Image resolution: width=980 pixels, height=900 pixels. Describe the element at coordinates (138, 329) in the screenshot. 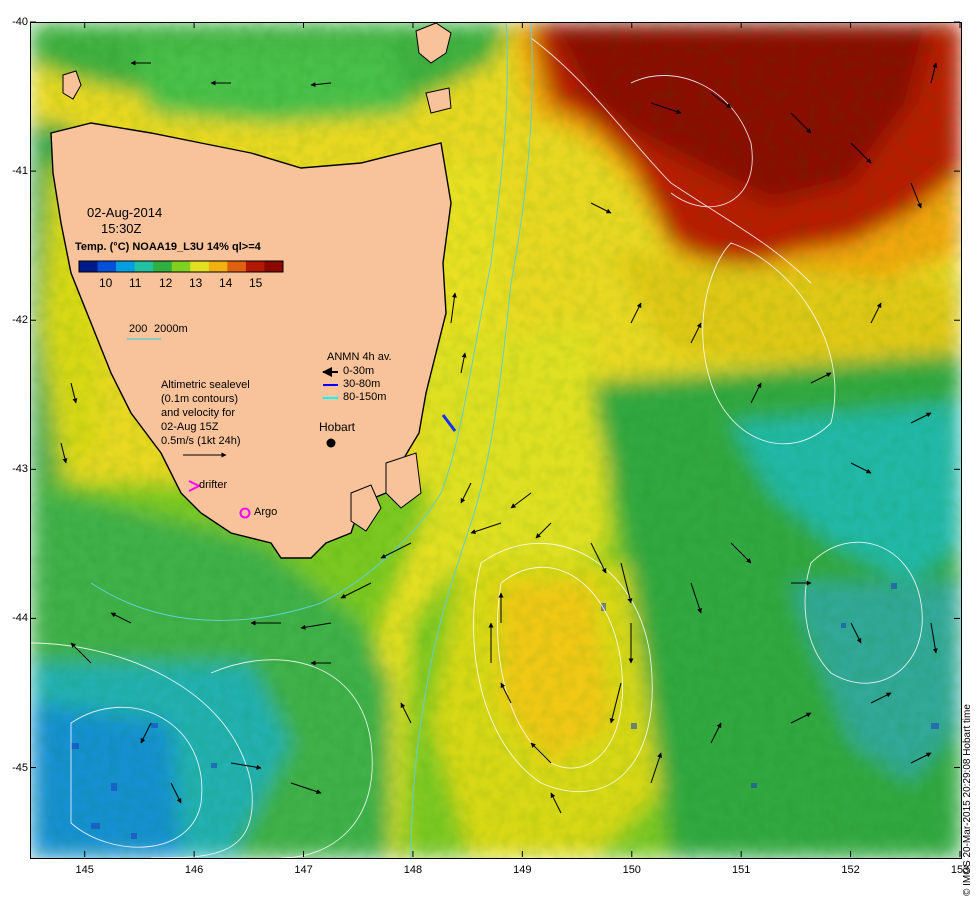

I see `depth-legend-200: 200` at that location.